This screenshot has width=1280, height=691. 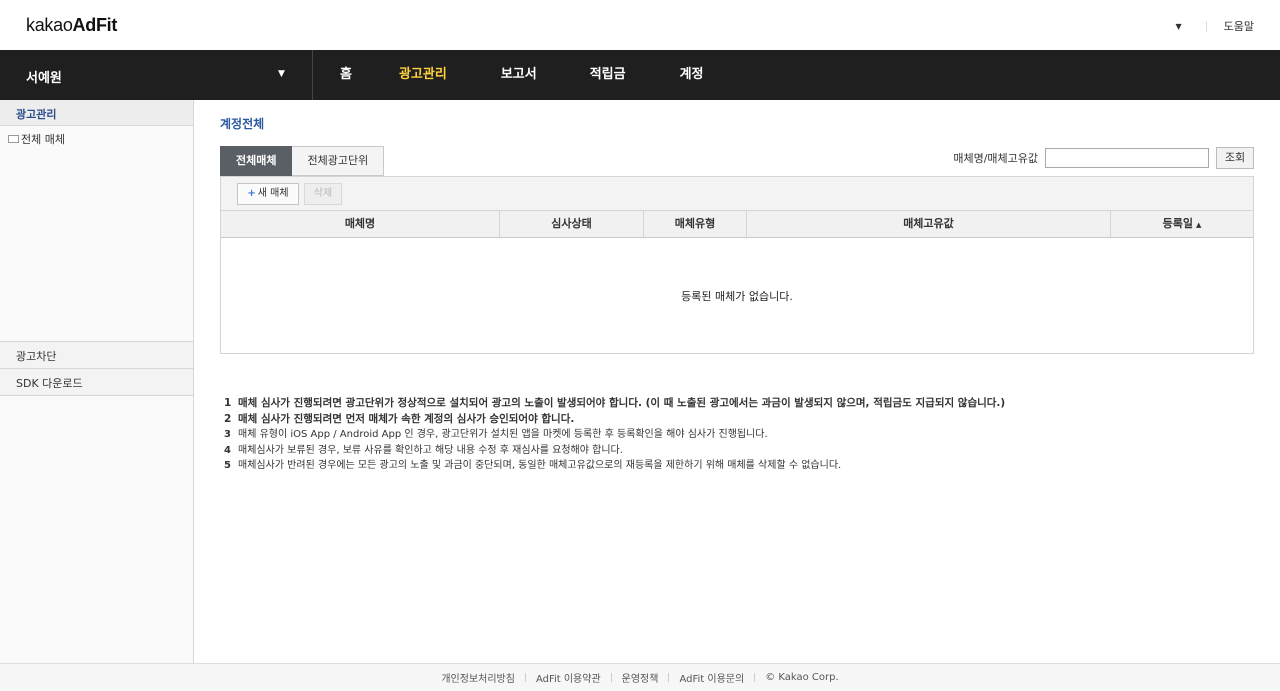 I want to click on main-nav-bar: 서예원 ▼ 홈 광고관리 보고서 적립금 계정, so click(x=640, y=75).